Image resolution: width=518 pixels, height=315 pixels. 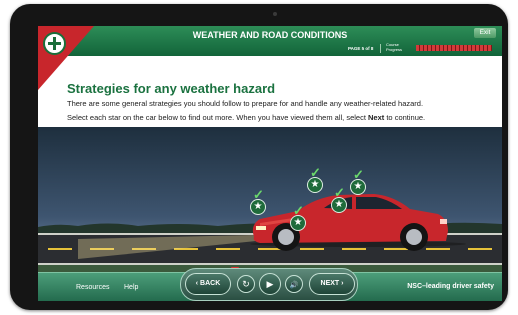 What do you see at coordinates (485, 33) in the screenshot?
I see `exit-button: Exit` at bounding box center [485, 33].